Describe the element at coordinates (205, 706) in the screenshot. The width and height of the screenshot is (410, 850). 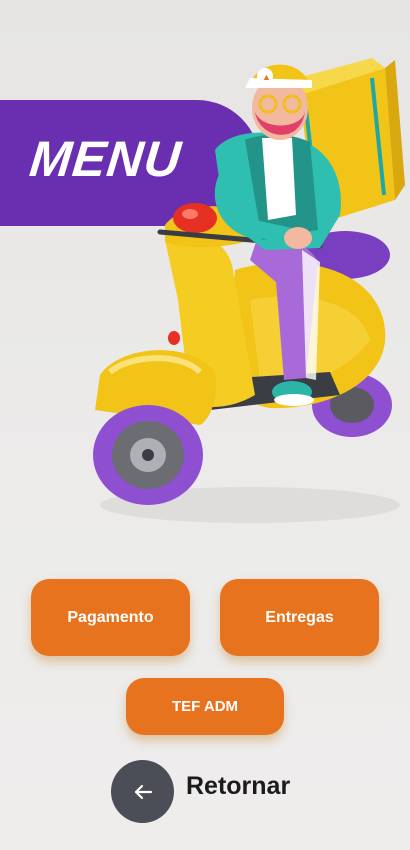
I see `tef-adm-button: TEF ADM` at that location.